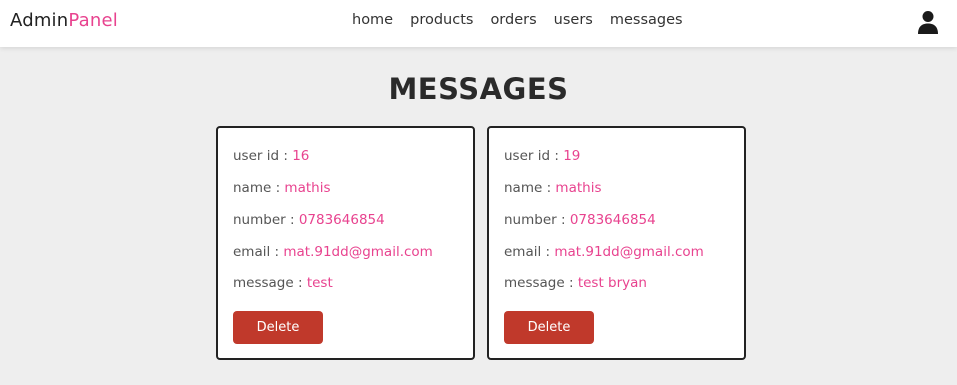  I want to click on nav-messages: messages, so click(646, 20).